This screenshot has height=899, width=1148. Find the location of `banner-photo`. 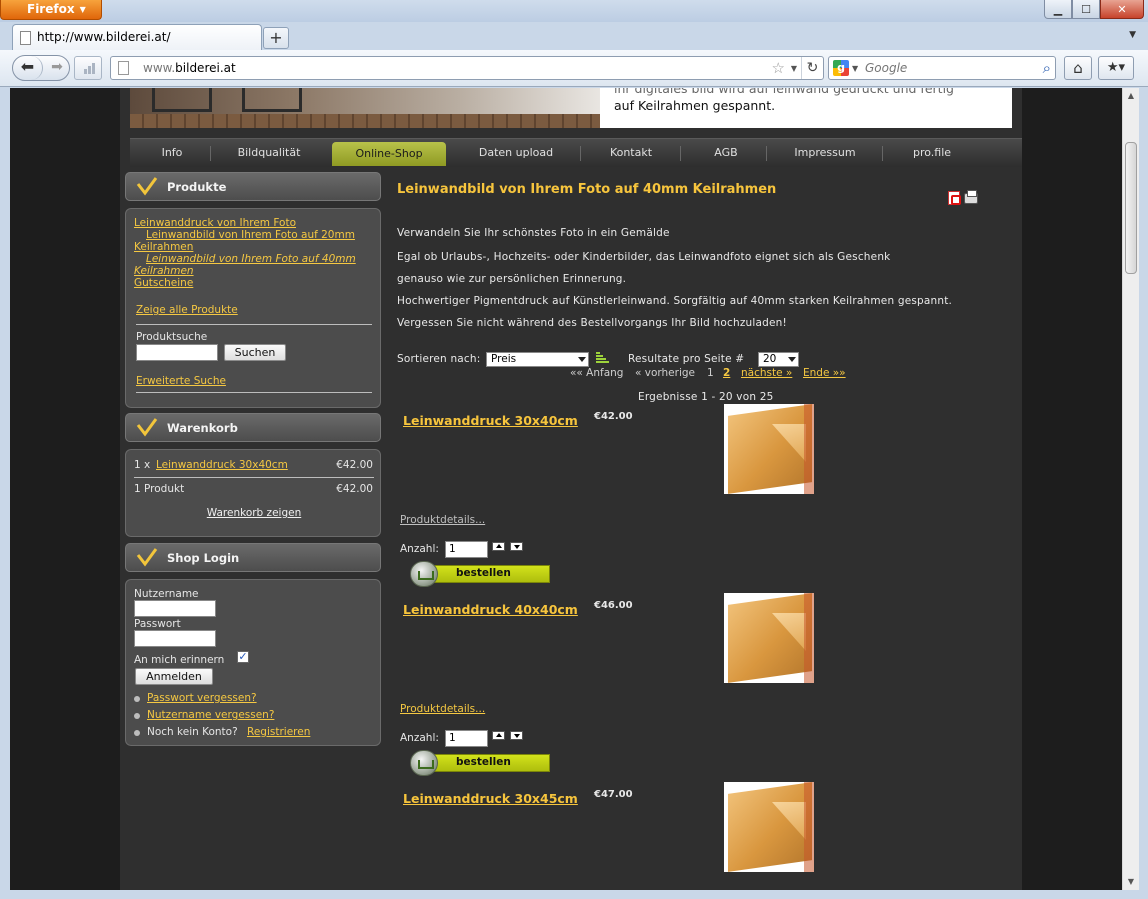

banner-photo is located at coordinates (365, 108).